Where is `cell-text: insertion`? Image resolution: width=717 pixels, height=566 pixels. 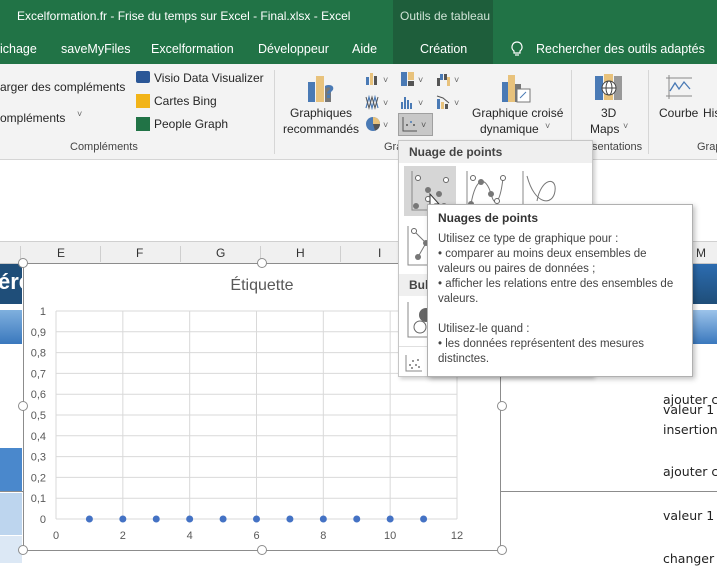
cell-text: insertion is located at coordinates (690, 429).